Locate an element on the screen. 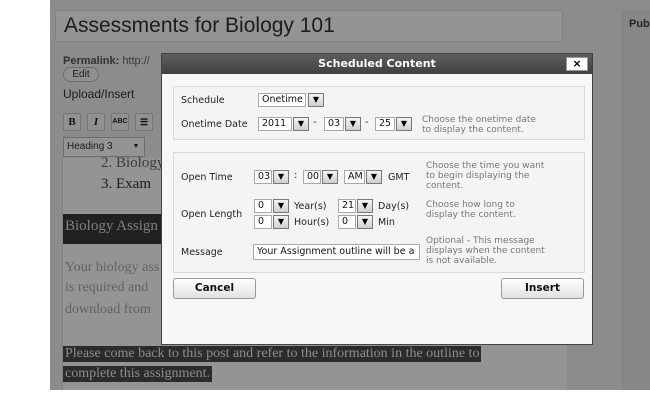  date-year-dropdown-button: ▼ is located at coordinates (301, 124).